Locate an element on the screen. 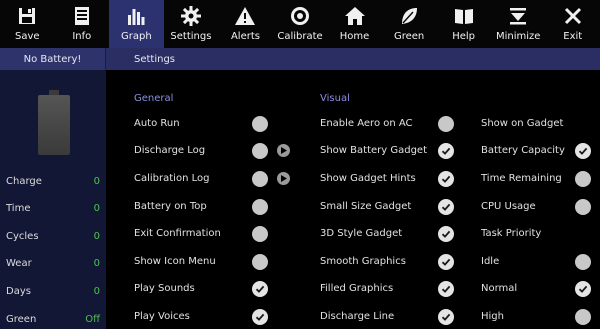  warning-icon is located at coordinates (245, 16).